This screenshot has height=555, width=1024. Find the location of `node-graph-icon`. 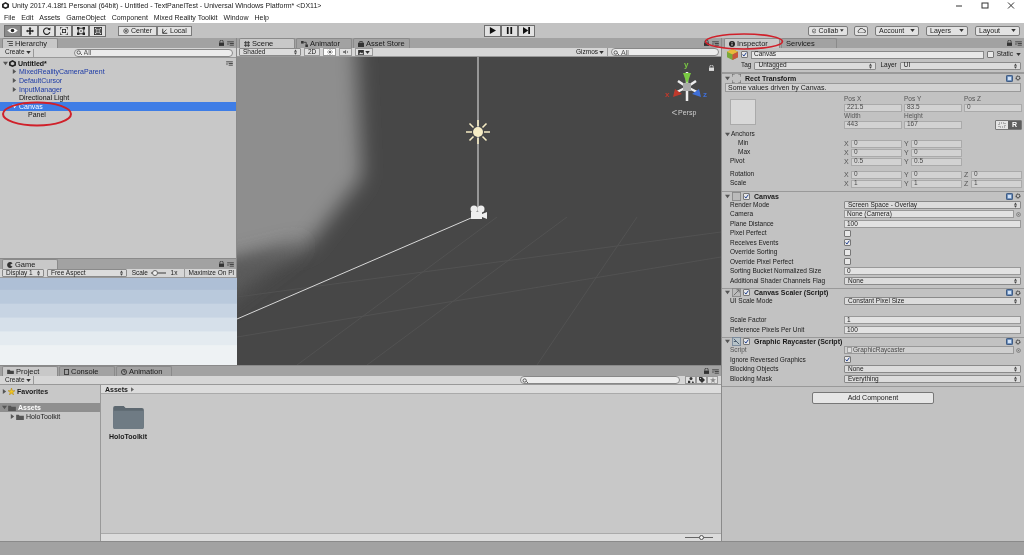

node-graph-icon is located at coordinates (304, 43).